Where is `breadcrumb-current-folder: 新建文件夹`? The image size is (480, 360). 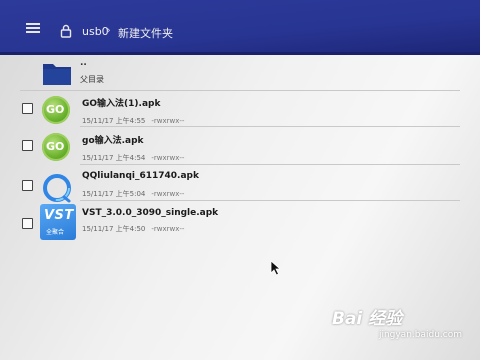 breadcrumb-current-folder: 新建文件夹 is located at coordinates (145, 33).